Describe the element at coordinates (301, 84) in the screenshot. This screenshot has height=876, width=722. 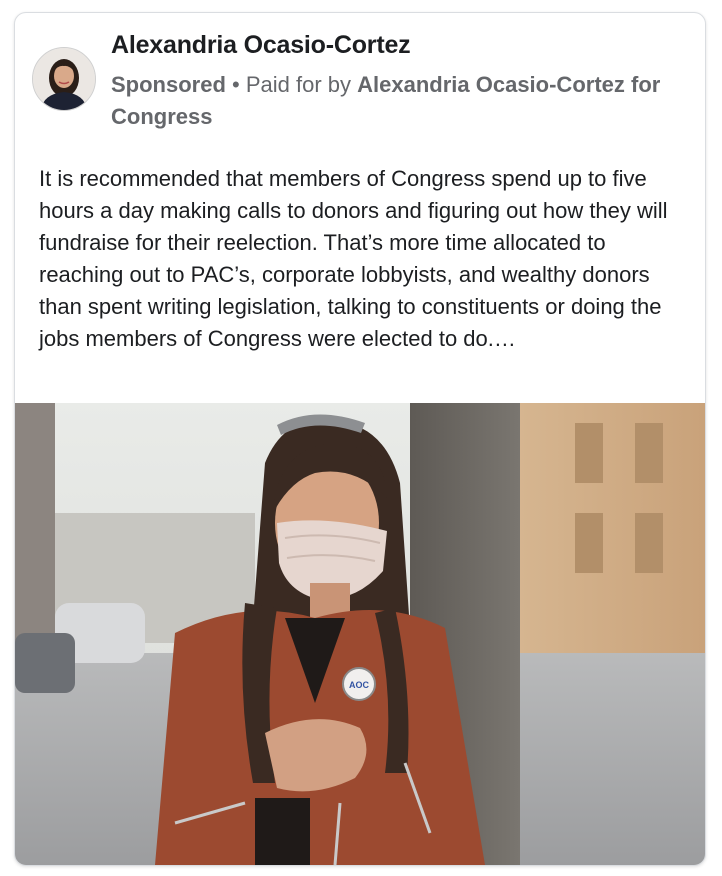
I see `paid-for-prefix: Paid for by` at that location.